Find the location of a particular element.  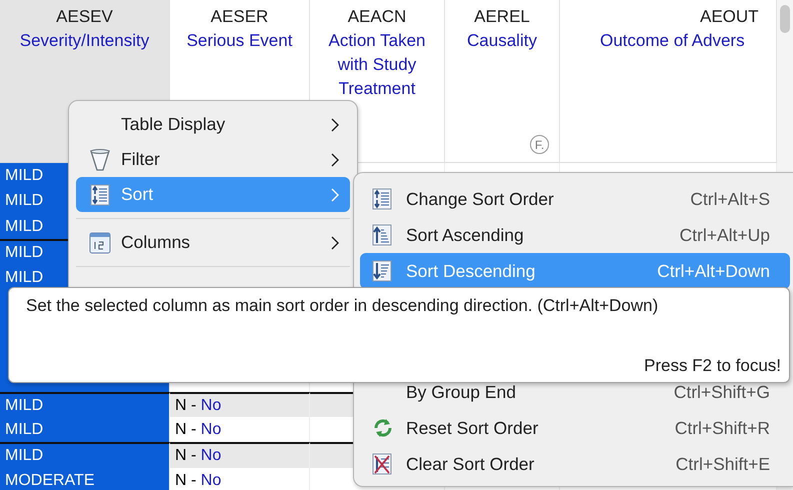

sort-ascending-icon is located at coordinates (382, 235).